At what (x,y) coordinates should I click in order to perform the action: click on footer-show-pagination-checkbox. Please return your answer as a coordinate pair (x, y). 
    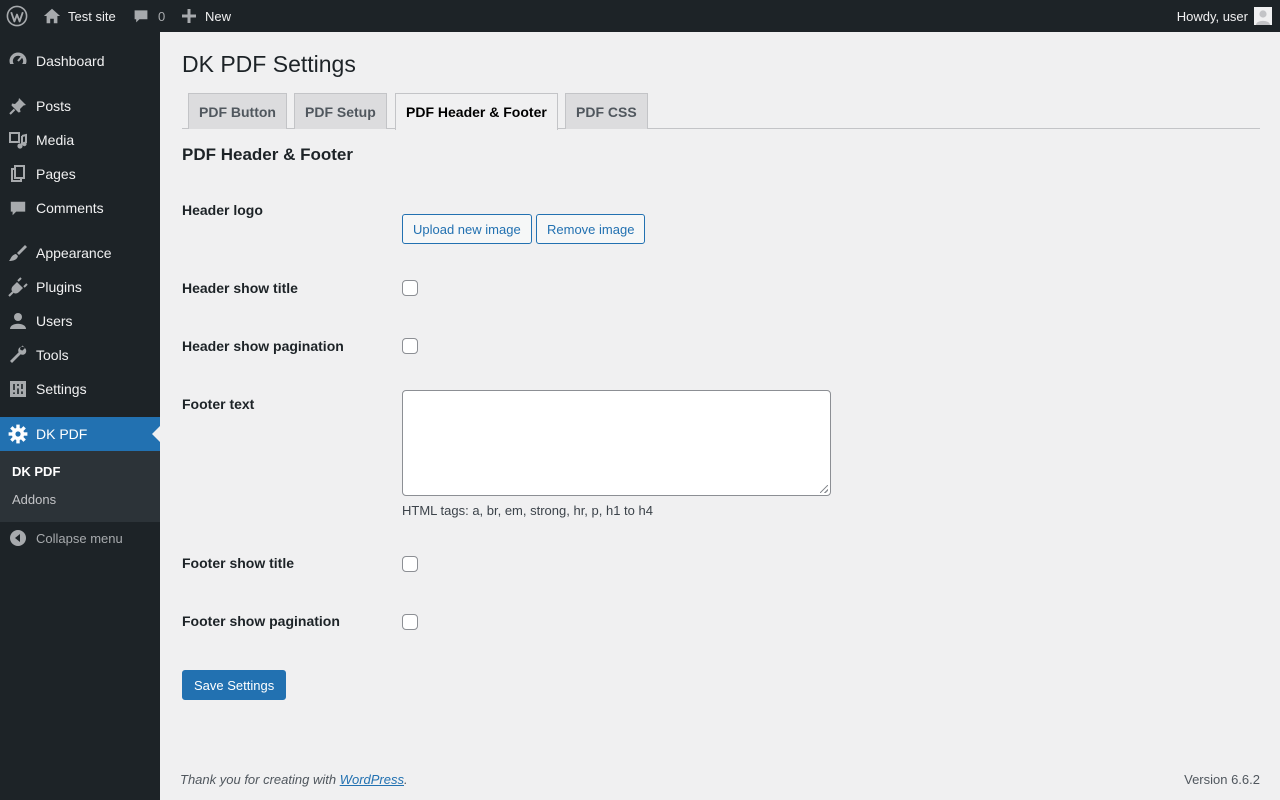
    Looking at the image, I should click on (410, 622).